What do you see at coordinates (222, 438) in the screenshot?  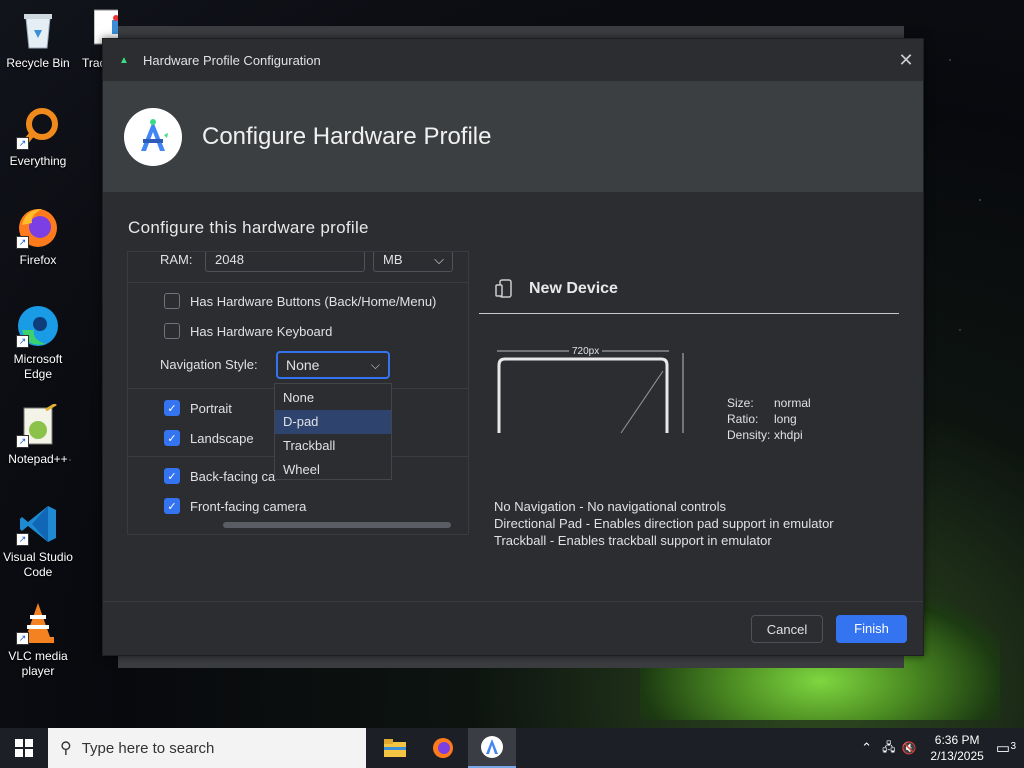 I see `landscape-label: Landscape` at bounding box center [222, 438].